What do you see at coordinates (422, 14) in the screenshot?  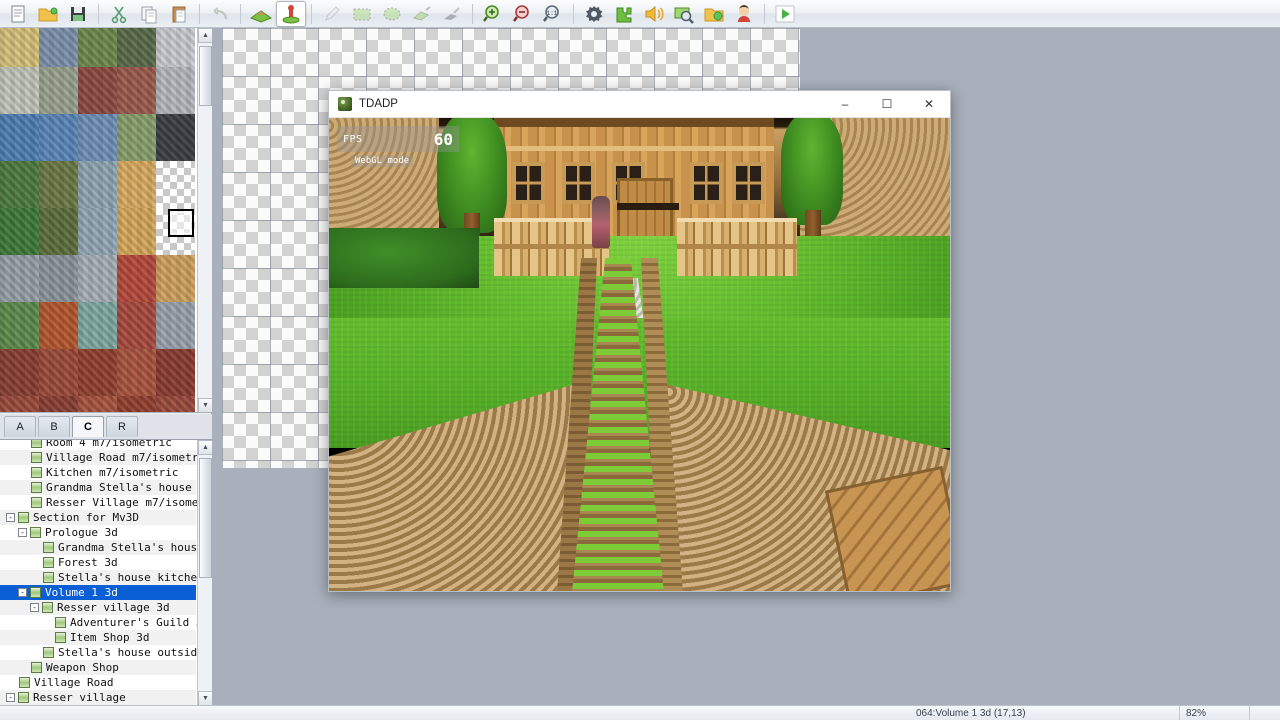 I see `flood-fill-tool-icon` at bounding box center [422, 14].